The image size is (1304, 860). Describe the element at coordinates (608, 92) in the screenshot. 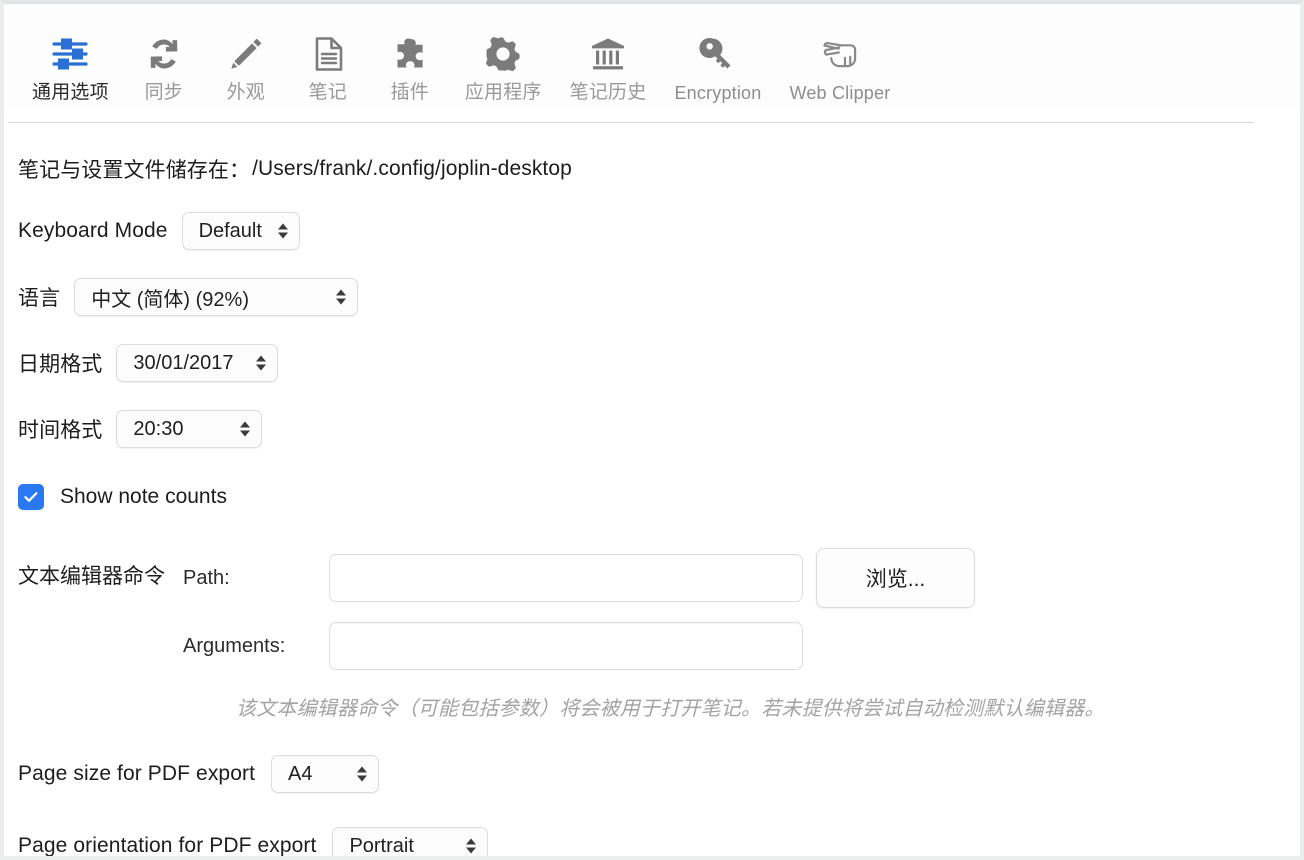

I see `tab-label: 笔记历史` at that location.